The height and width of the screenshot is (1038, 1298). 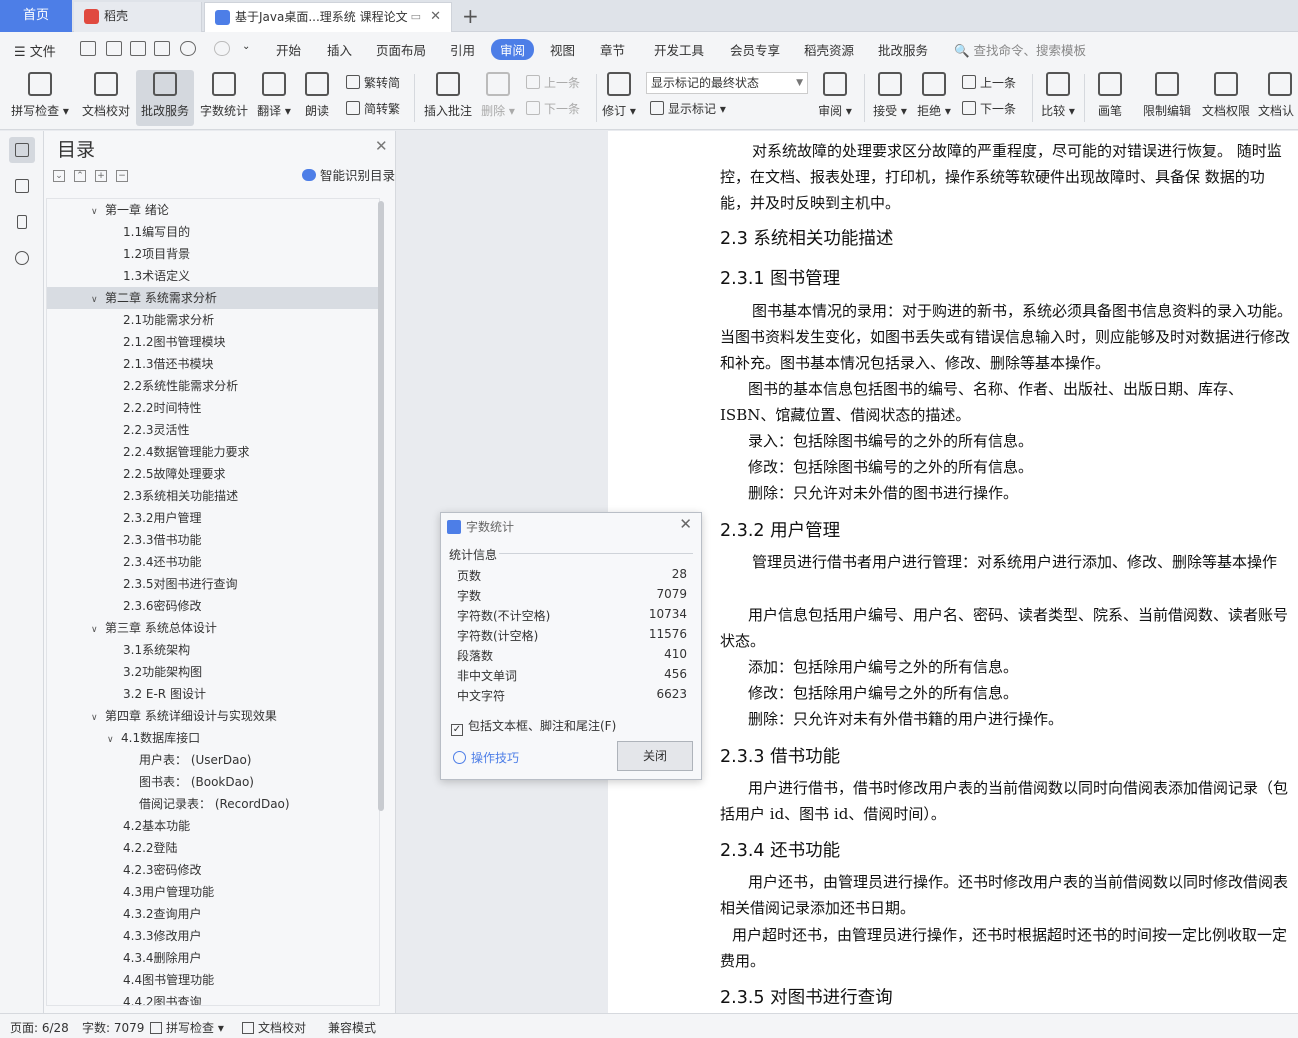 What do you see at coordinates (213, 452) in the screenshot?
I see `toc-item: 2.2.4数据管理能力要求` at bounding box center [213, 452].